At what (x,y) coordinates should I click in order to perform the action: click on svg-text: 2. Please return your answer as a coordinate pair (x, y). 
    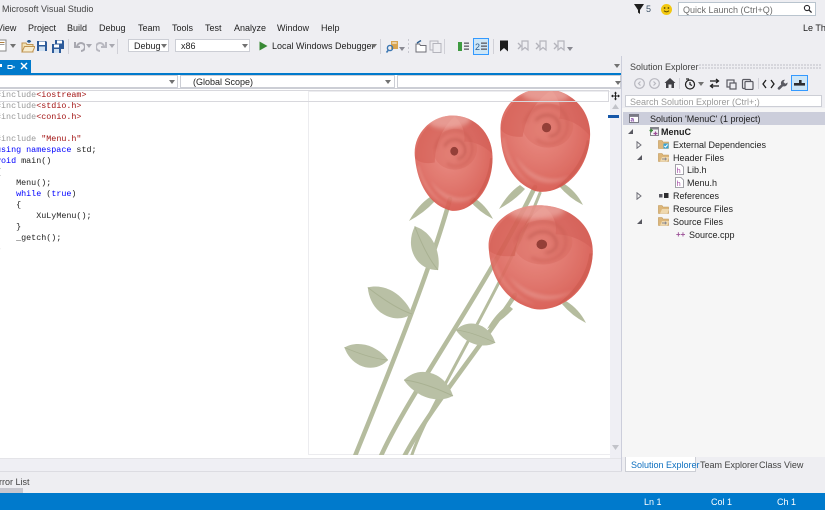
    Looking at the image, I should click on (477, 47).